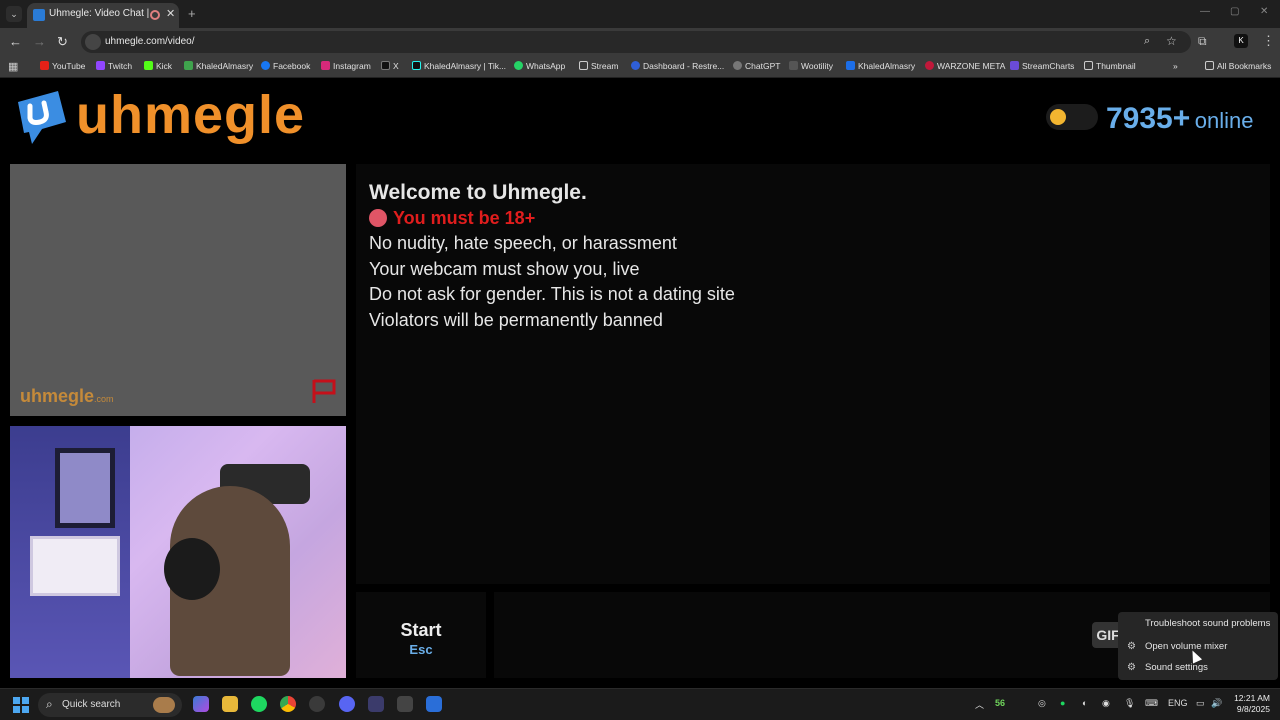 The image size is (1280, 720). I want to click on search-icon: ⌕, so click(49, 704).